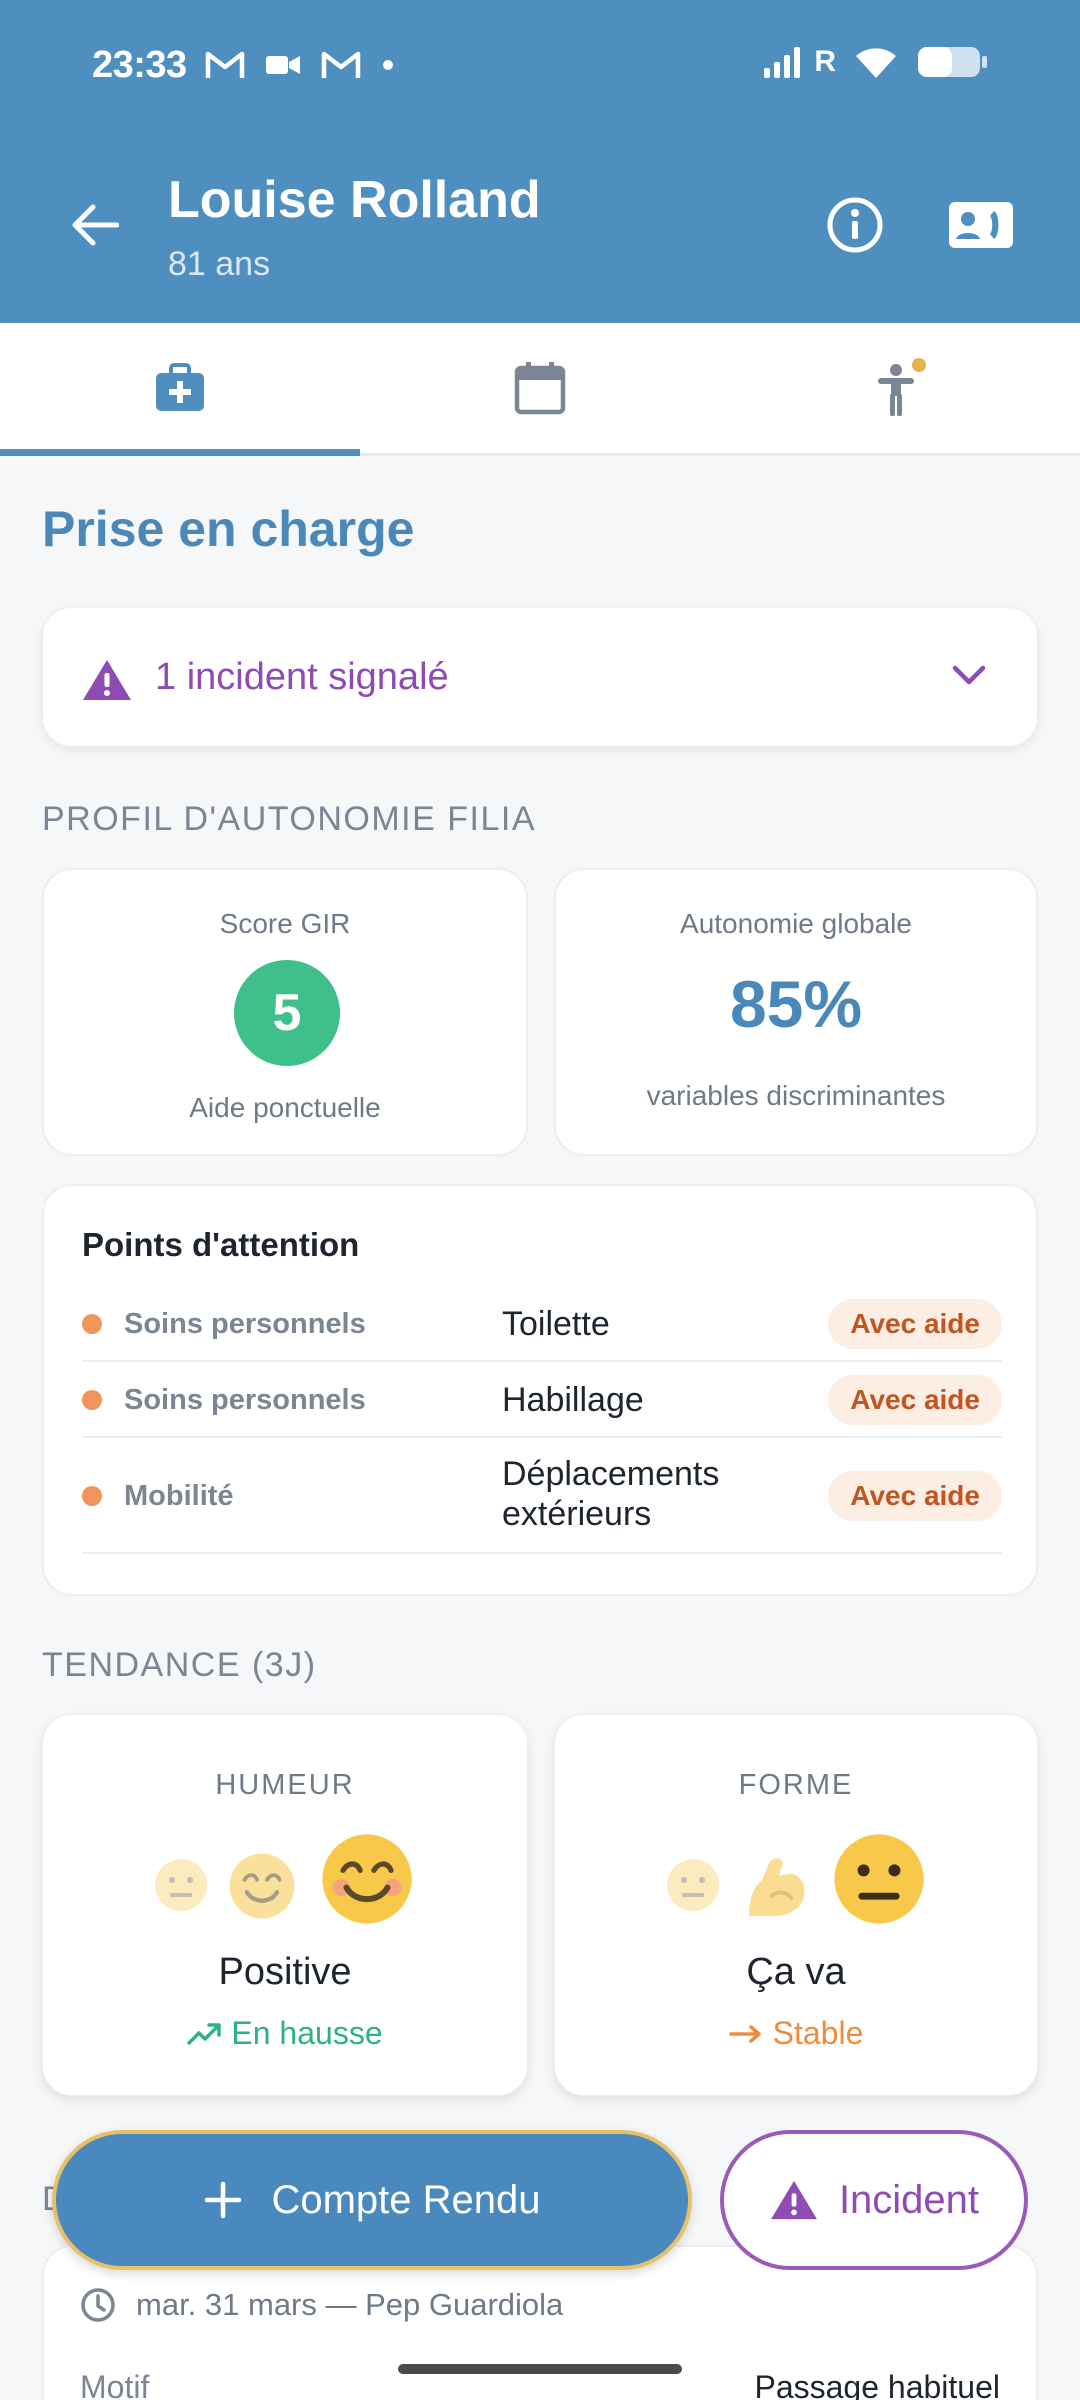 The width and height of the screenshot is (1080, 2400). Describe the element at coordinates (796, 1095) in the screenshot. I see `global-autonomy-description: variables discriminantes` at that location.